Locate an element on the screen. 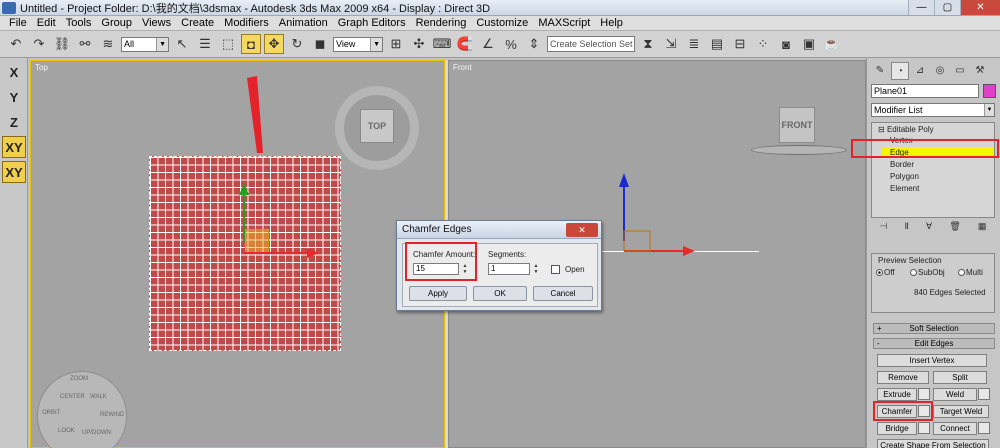  select-and-link-icon: ⛓ is located at coordinates (62, 44).